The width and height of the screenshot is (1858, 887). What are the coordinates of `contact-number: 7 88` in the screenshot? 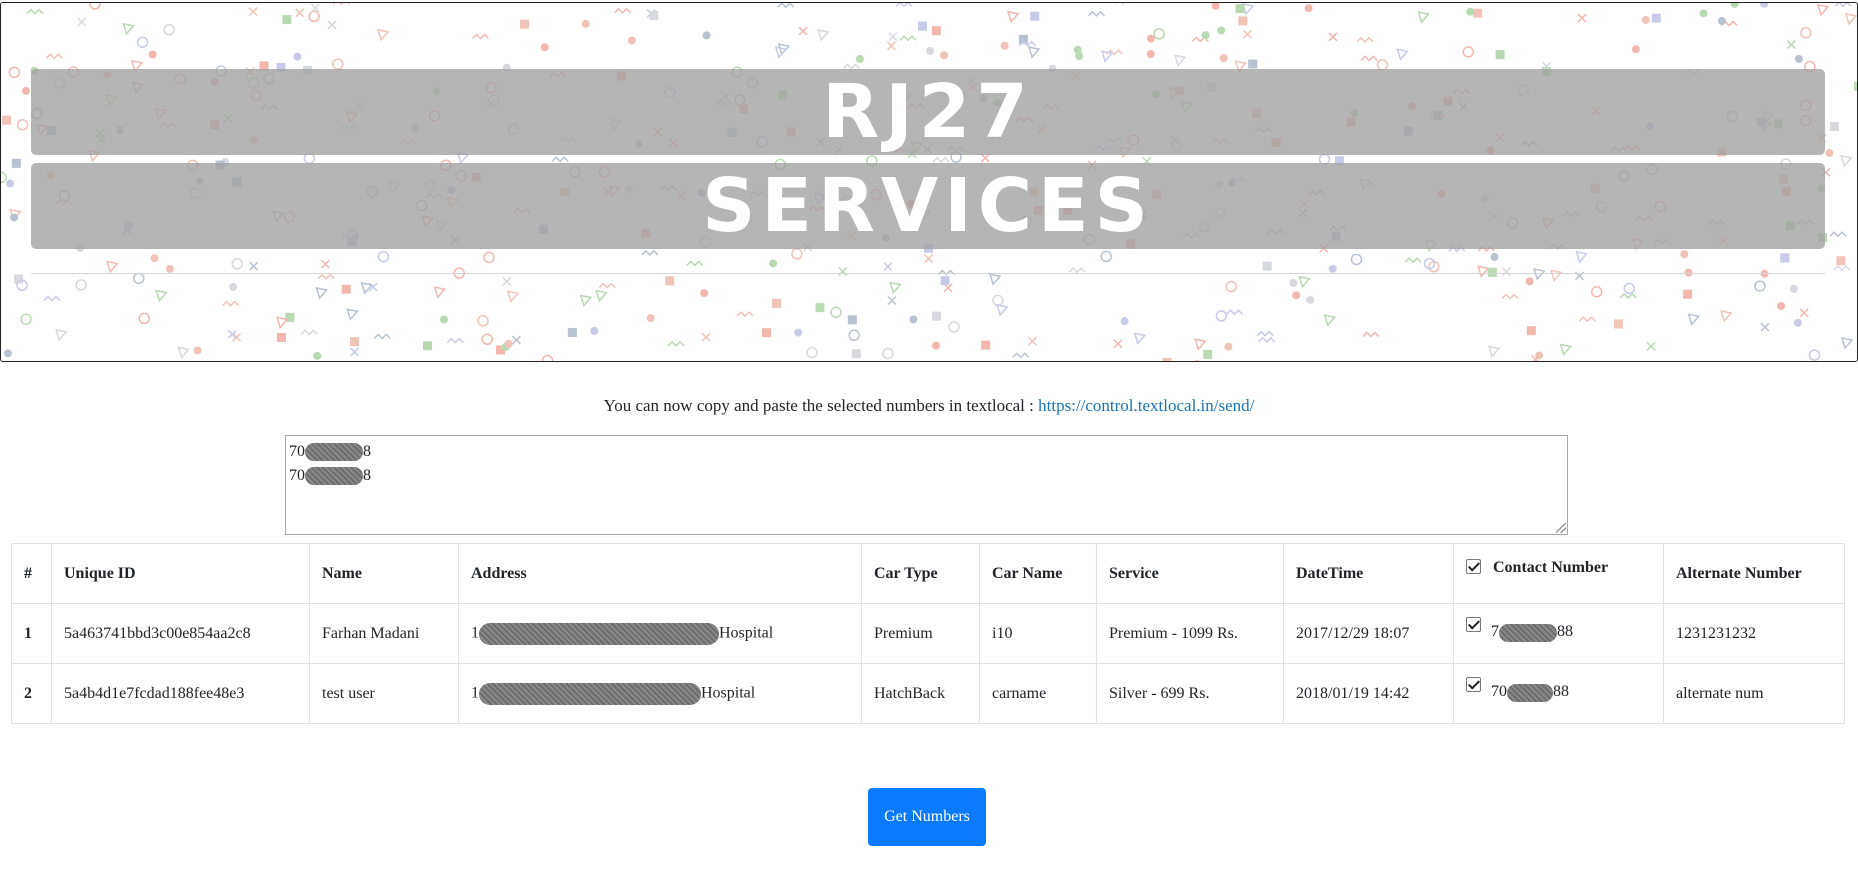 It's located at (1532, 632).